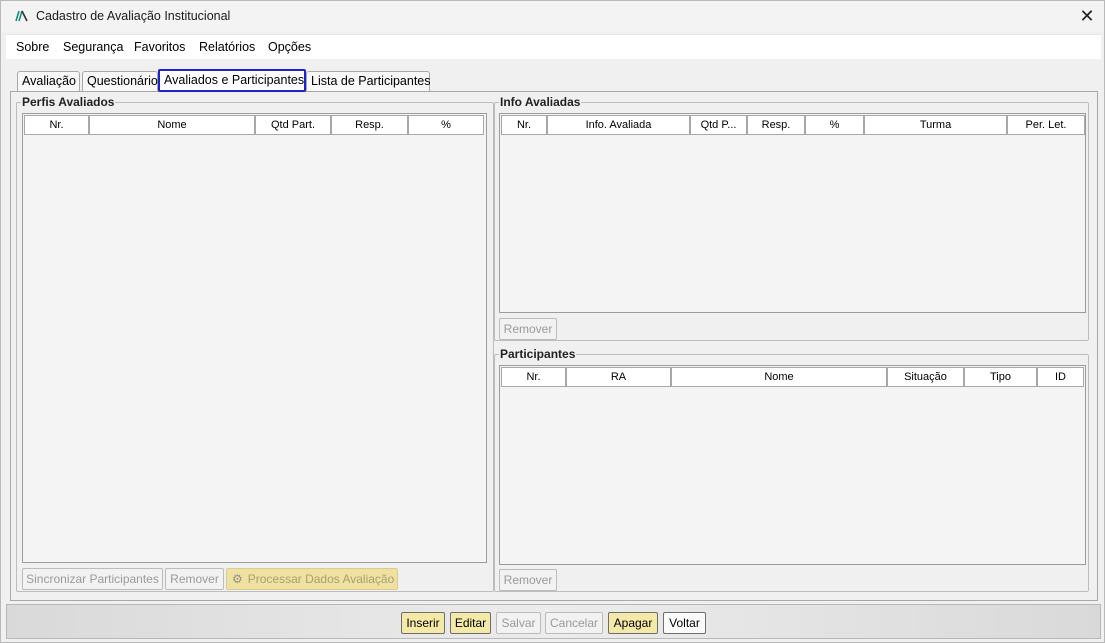 The height and width of the screenshot is (643, 1105). Describe the element at coordinates (925, 377) in the screenshot. I see `col-header: Situação` at that location.